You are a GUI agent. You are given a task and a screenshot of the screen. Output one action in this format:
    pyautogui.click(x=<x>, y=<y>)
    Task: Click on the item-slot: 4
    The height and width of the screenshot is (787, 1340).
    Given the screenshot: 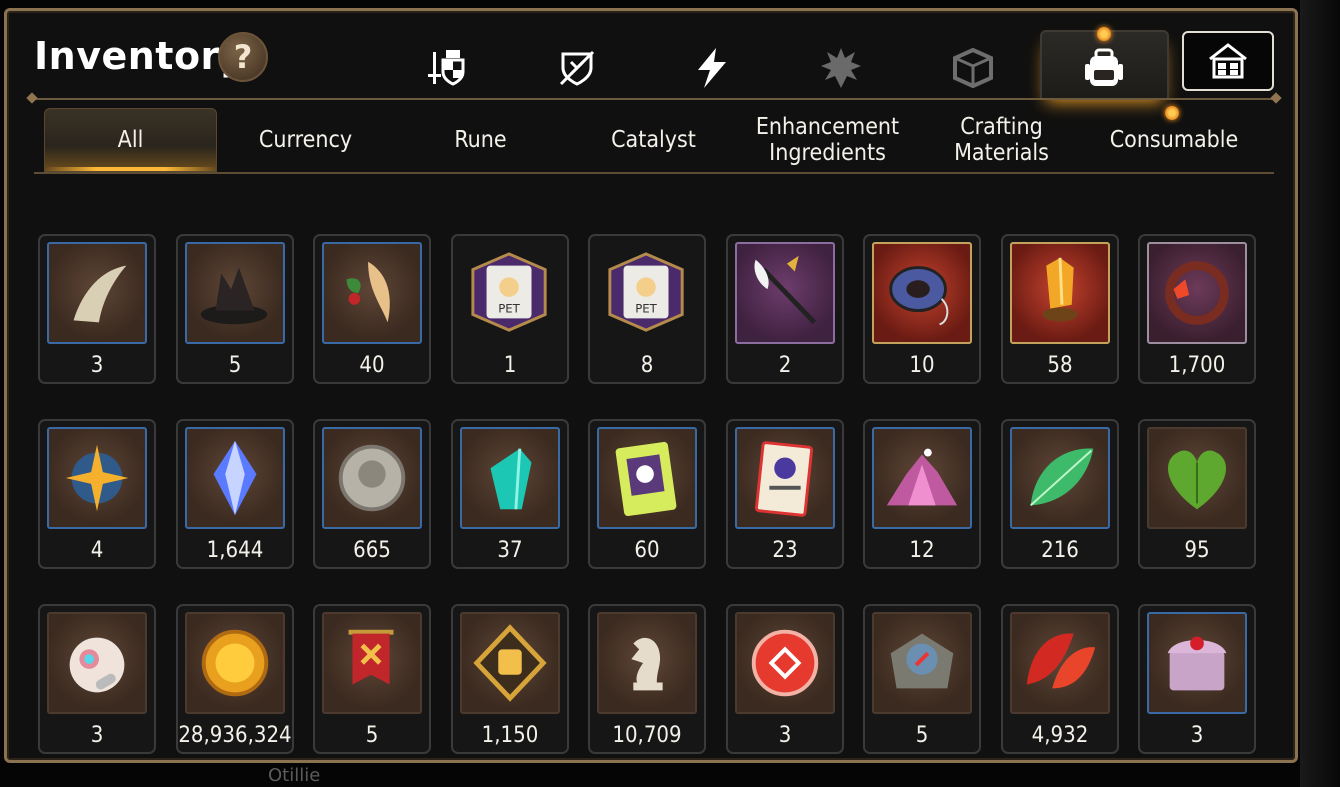 What is the action you would take?
    pyautogui.click(x=97, y=494)
    